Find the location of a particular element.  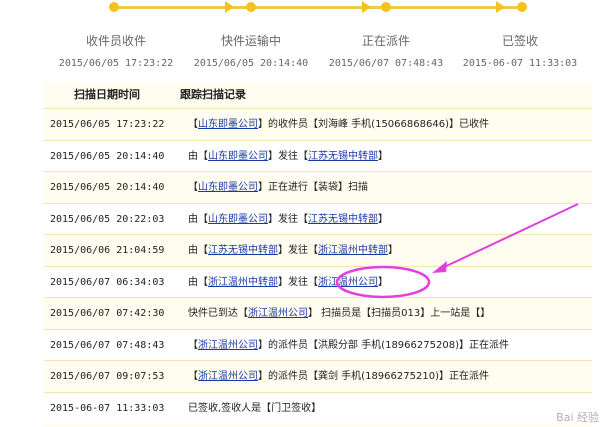

table-row: 2015/06/05 20:22:03 由【山东即墨公司】发往【江苏无锡中转部】 is located at coordinates (318, 218).